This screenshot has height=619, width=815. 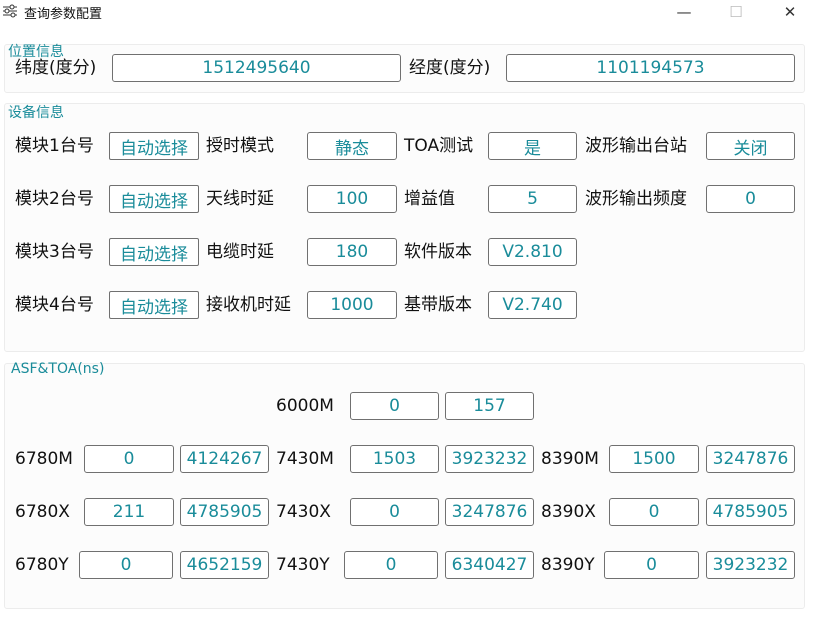 What do you see at coordinates (394, 459) in the screenshot?
I see `station-7430m-asf-field: 1503` at bounding box center [394, 459].